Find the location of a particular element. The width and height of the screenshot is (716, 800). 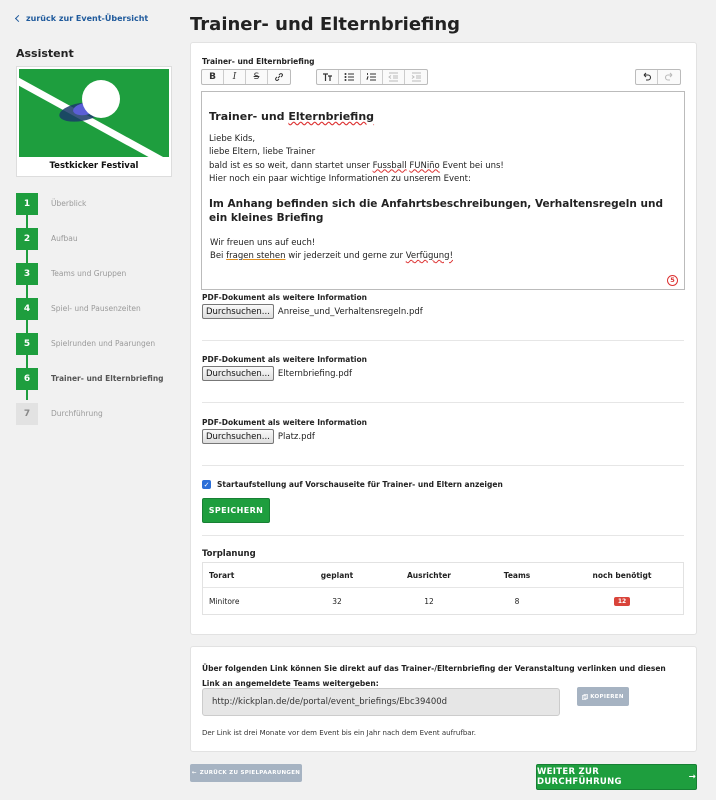

back-link-label: zurück zur Event-Übersicht is located at coordinates (87, 18).